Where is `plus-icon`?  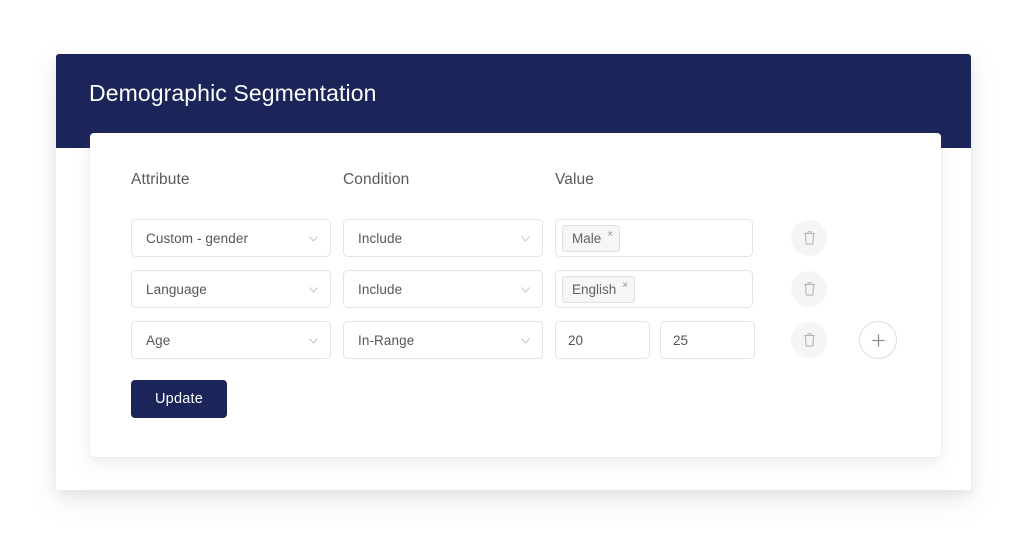
plus-icon is located at coordinates (878, 340).